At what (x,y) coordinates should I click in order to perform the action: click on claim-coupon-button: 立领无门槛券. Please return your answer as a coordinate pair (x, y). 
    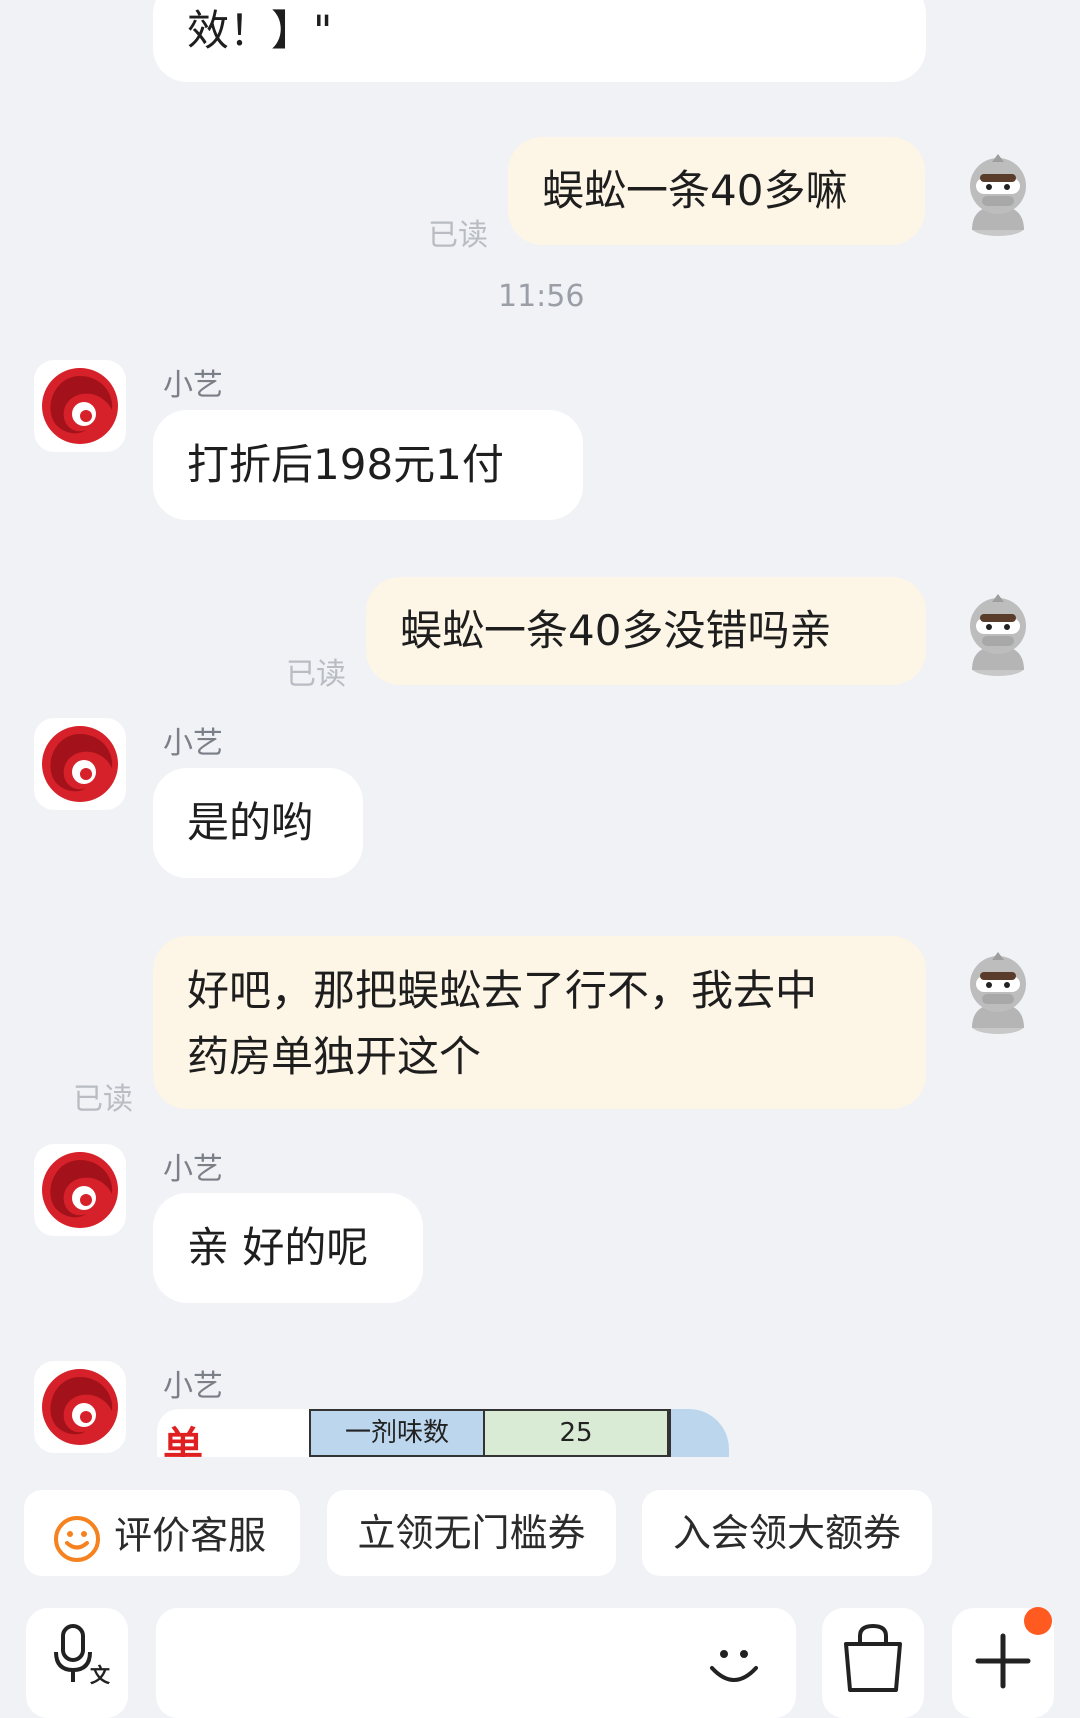
    Looking at the image, I should click on (471, 1533).